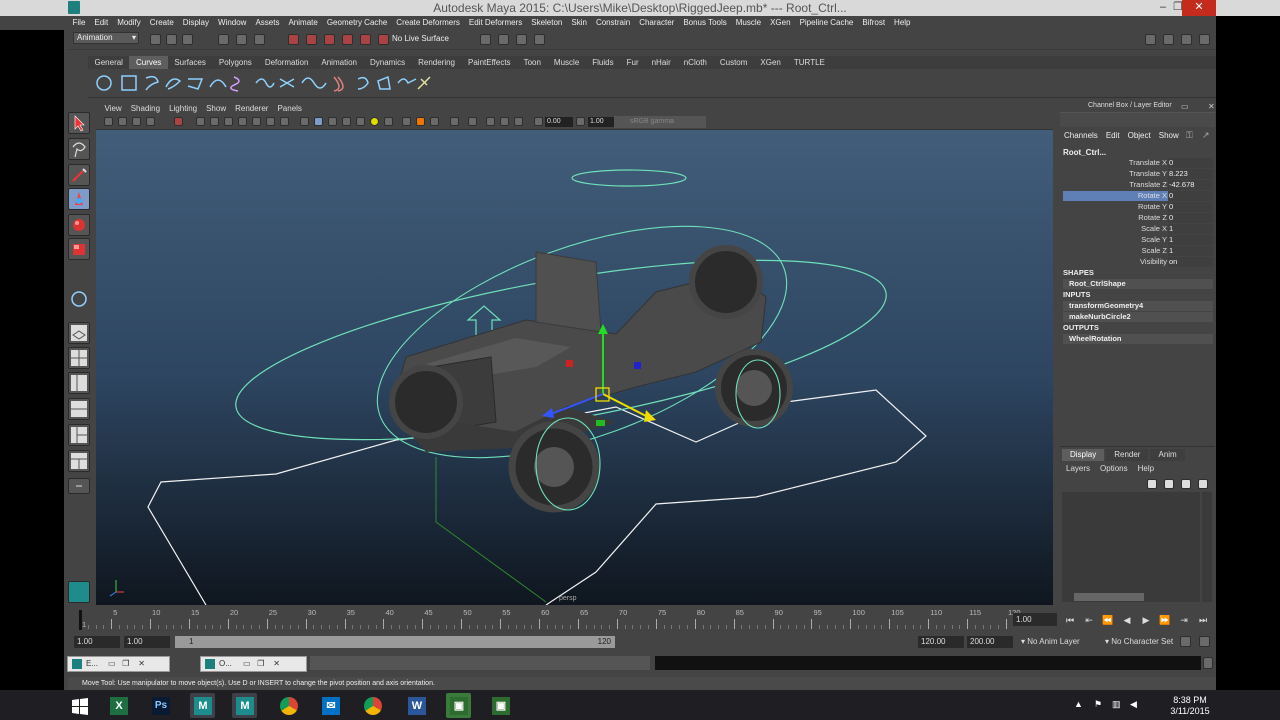 Image resolution: width=1280 pixels, height=720 pixels. What do you see at coordinates (242, 121) in the screenshot?
I see `gate-mask-icon` at bounding box center [242, 121].